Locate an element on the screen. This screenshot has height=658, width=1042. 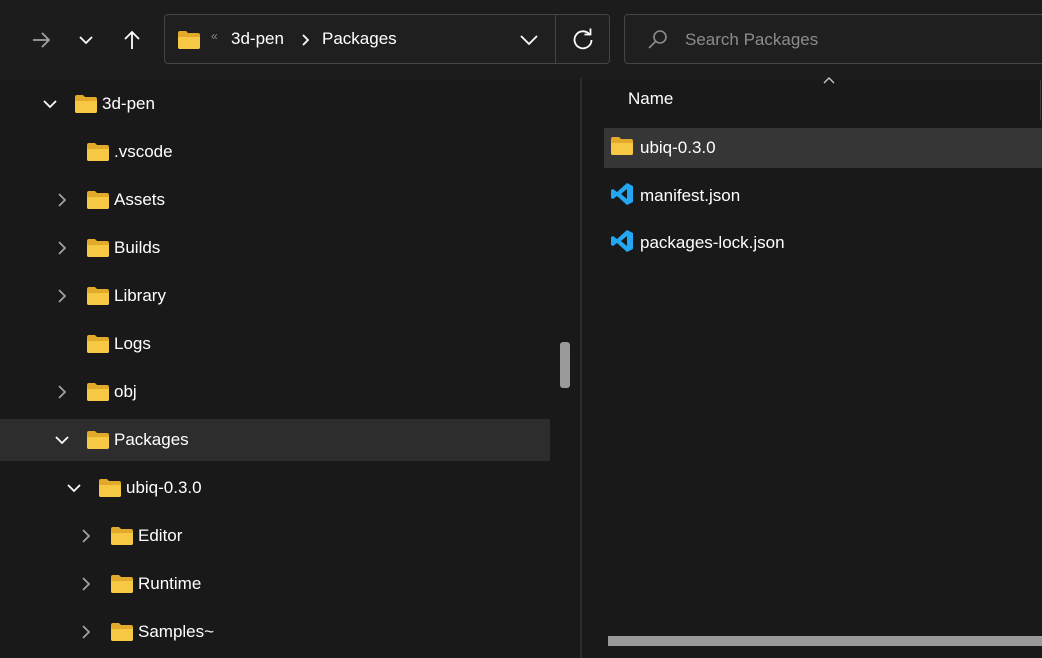
arrow-up-icon is located at coordinates (132, 39).